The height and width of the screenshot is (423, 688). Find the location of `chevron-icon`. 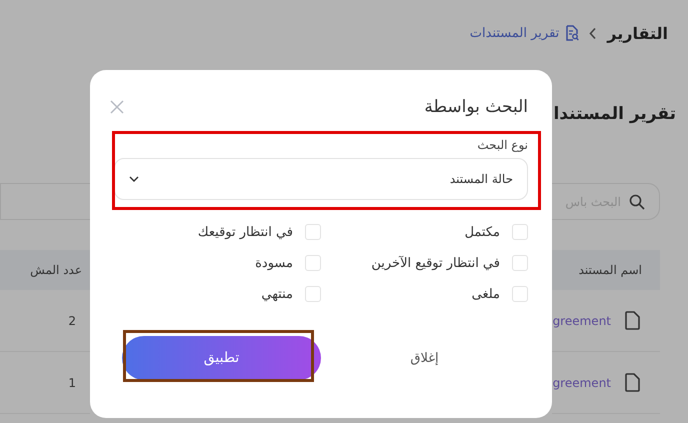

chevron-icon is located at coordinates (593, 33).